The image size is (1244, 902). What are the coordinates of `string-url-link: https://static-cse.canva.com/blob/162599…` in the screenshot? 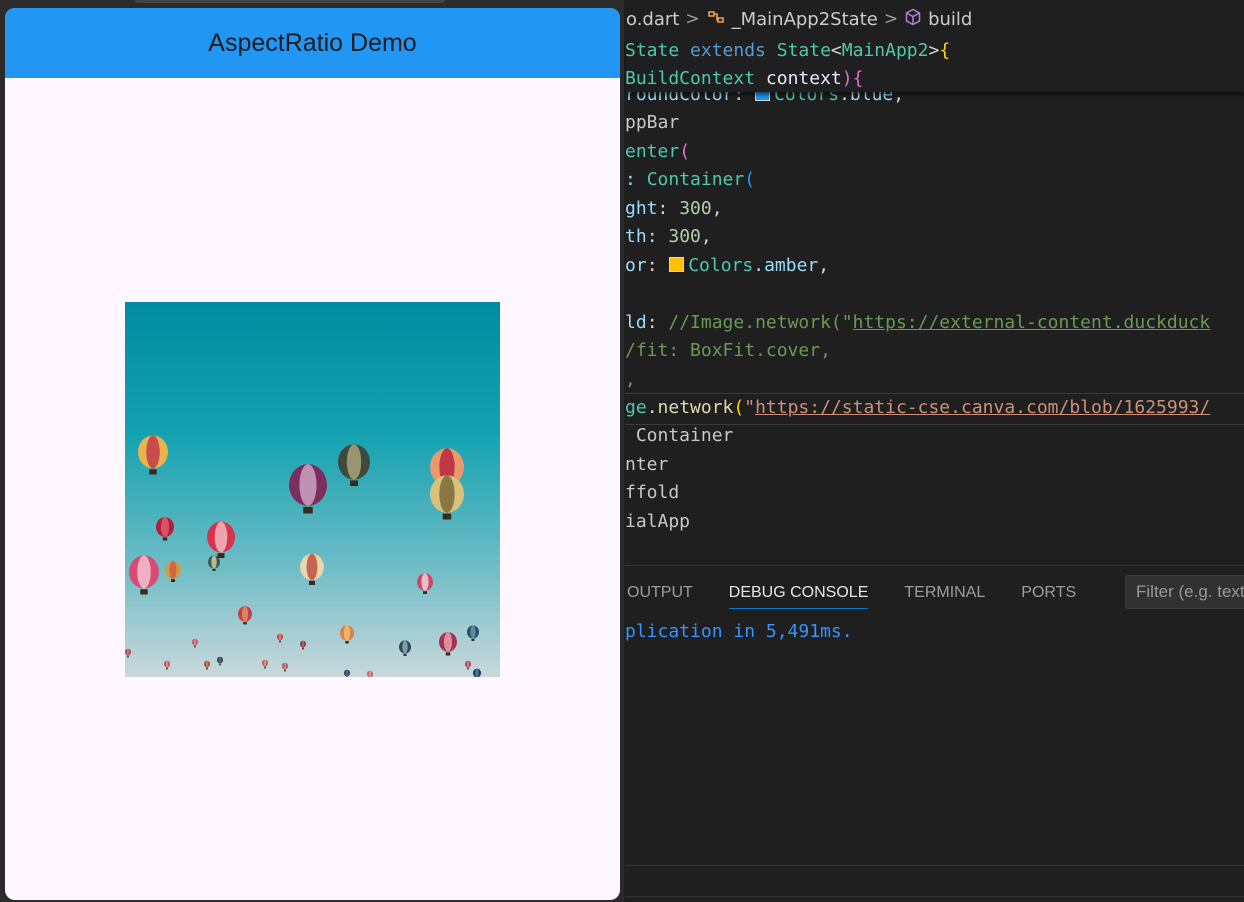 It's located at (982, 407).